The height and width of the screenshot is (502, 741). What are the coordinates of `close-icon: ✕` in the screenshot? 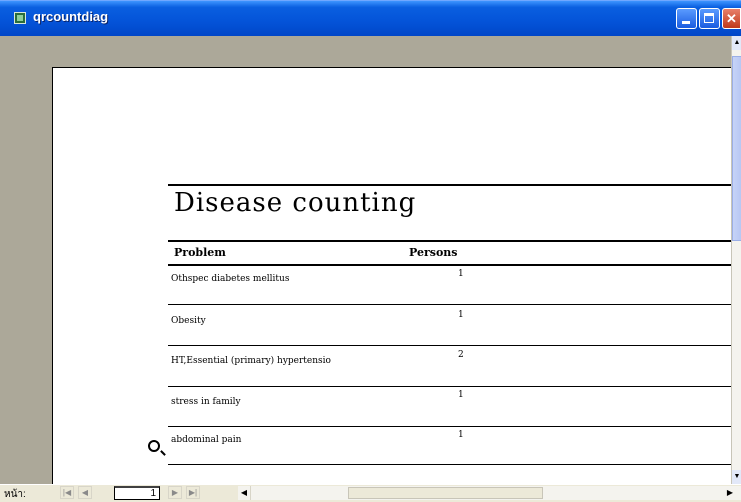 It's located at (731, 18).